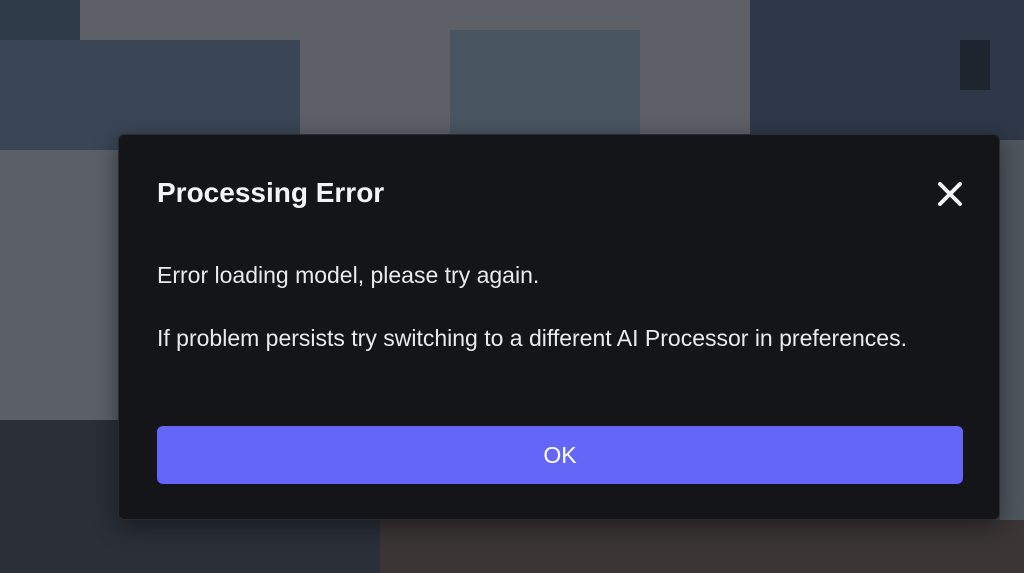  Describe the element at coordinates (560, 455) in the screenshot. I see `ok-button: OK` at that location.